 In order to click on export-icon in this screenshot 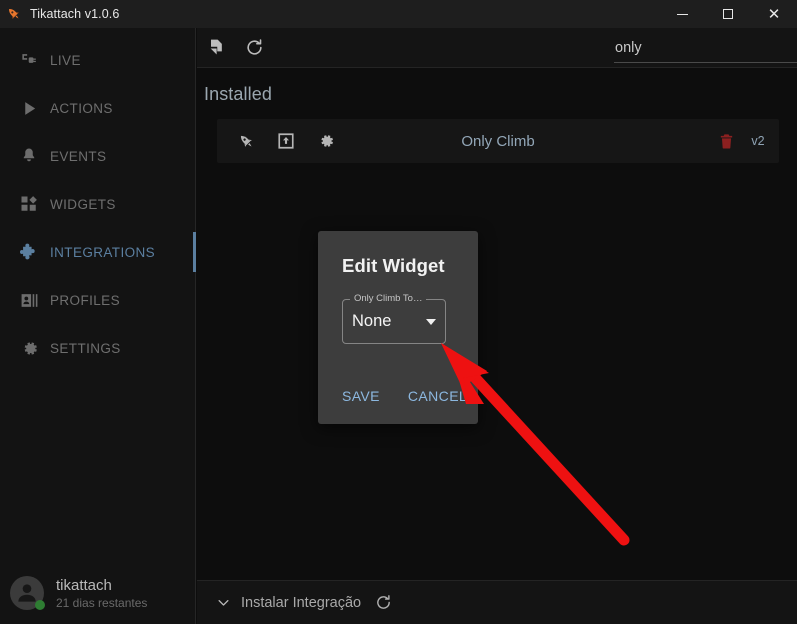, I will do `click(286, 141)`.